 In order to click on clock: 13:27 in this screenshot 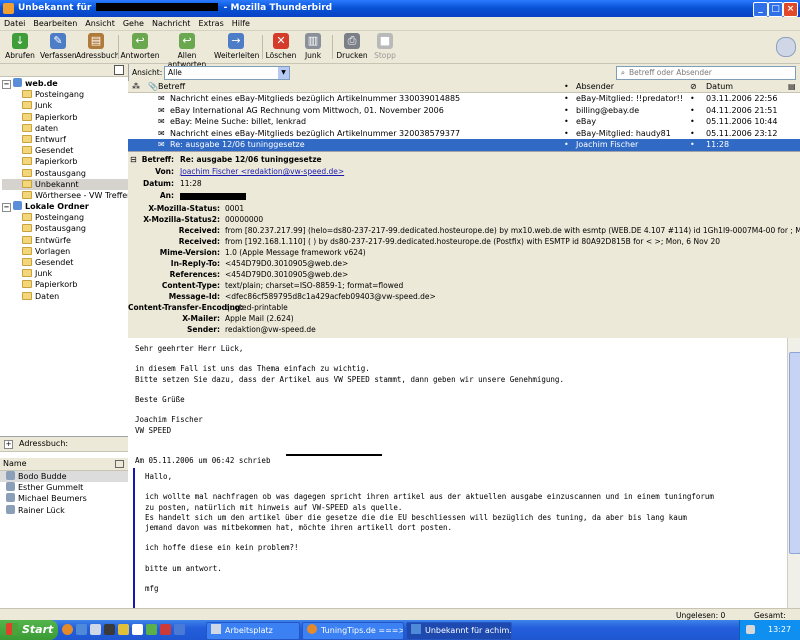, I will do `click(779, 629)`.